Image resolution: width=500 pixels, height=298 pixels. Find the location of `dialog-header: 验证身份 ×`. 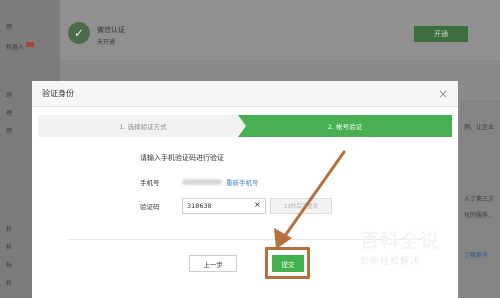

dialog-header: 验证身份 × is located at coordinates (245, 94).